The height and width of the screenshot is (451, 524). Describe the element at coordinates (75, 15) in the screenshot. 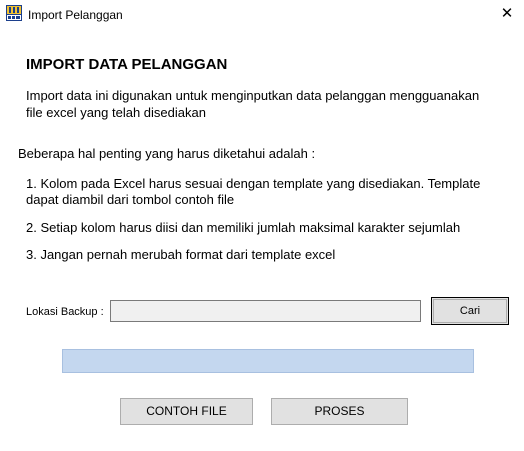

I see `window-title: Import Pelanggan` at that location.